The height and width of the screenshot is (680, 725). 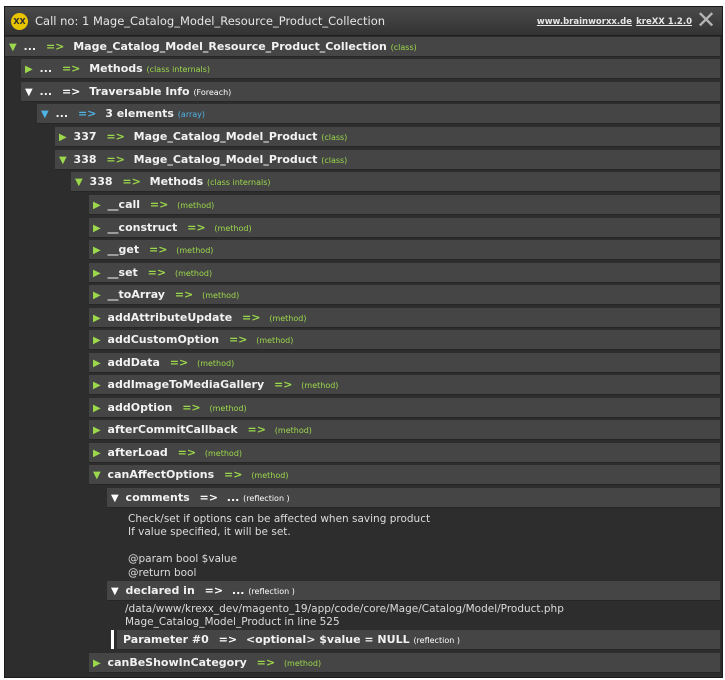 What do you see at coordinates (404, 430) in the screenshot?
I see `method-row-aftercommitcallback: ▶ afterCommitCallback => (method)` at bounding box center [404, 430].